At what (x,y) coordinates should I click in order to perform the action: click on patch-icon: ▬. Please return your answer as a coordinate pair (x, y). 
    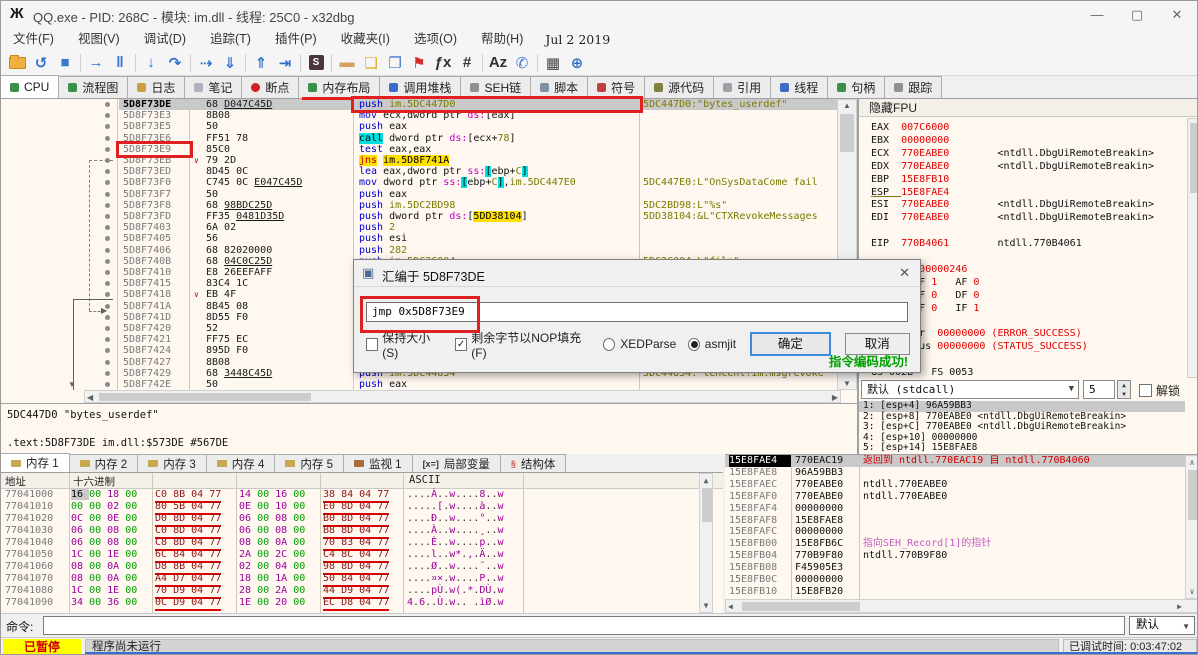
    Looking at the image, I should click on (347, 63).